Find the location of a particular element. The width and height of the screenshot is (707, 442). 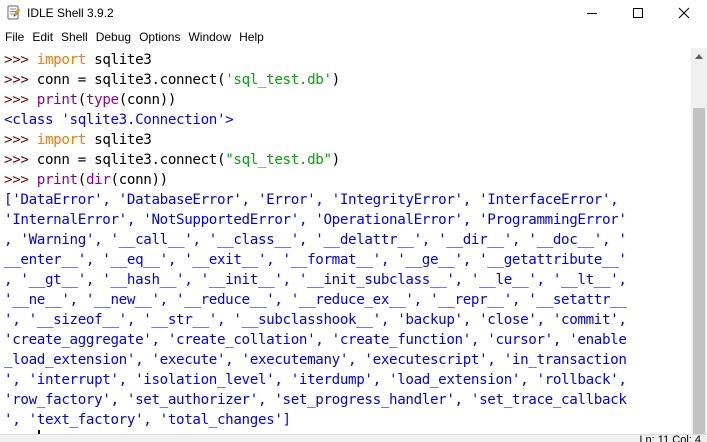

close-button is located at coordinates (684, 13).